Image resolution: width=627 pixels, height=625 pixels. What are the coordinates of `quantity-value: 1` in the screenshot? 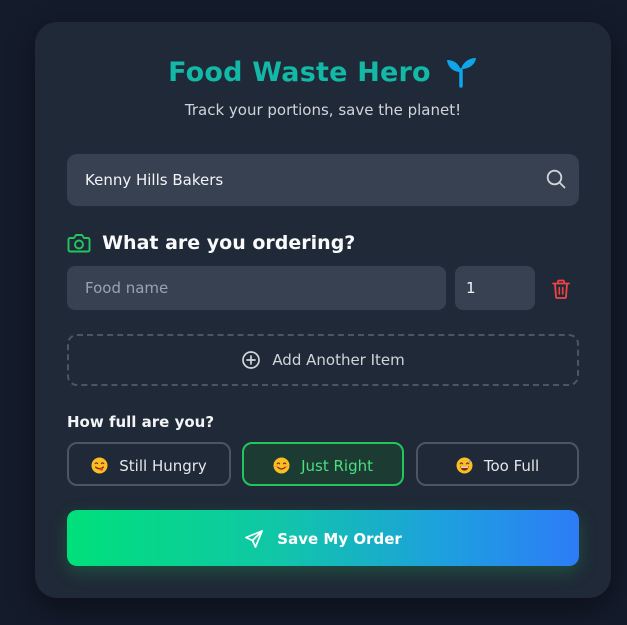 It's located at (471, 288).